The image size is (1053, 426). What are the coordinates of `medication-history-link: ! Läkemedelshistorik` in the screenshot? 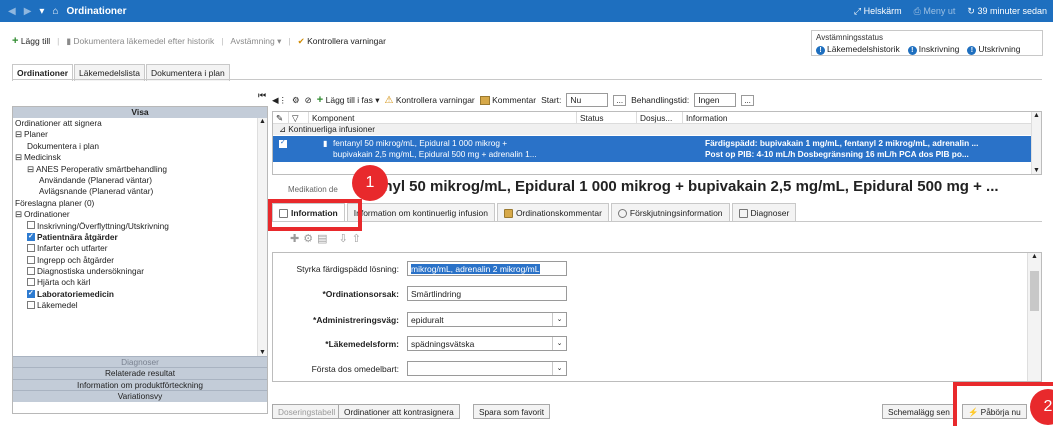 It's located at (858, 49).